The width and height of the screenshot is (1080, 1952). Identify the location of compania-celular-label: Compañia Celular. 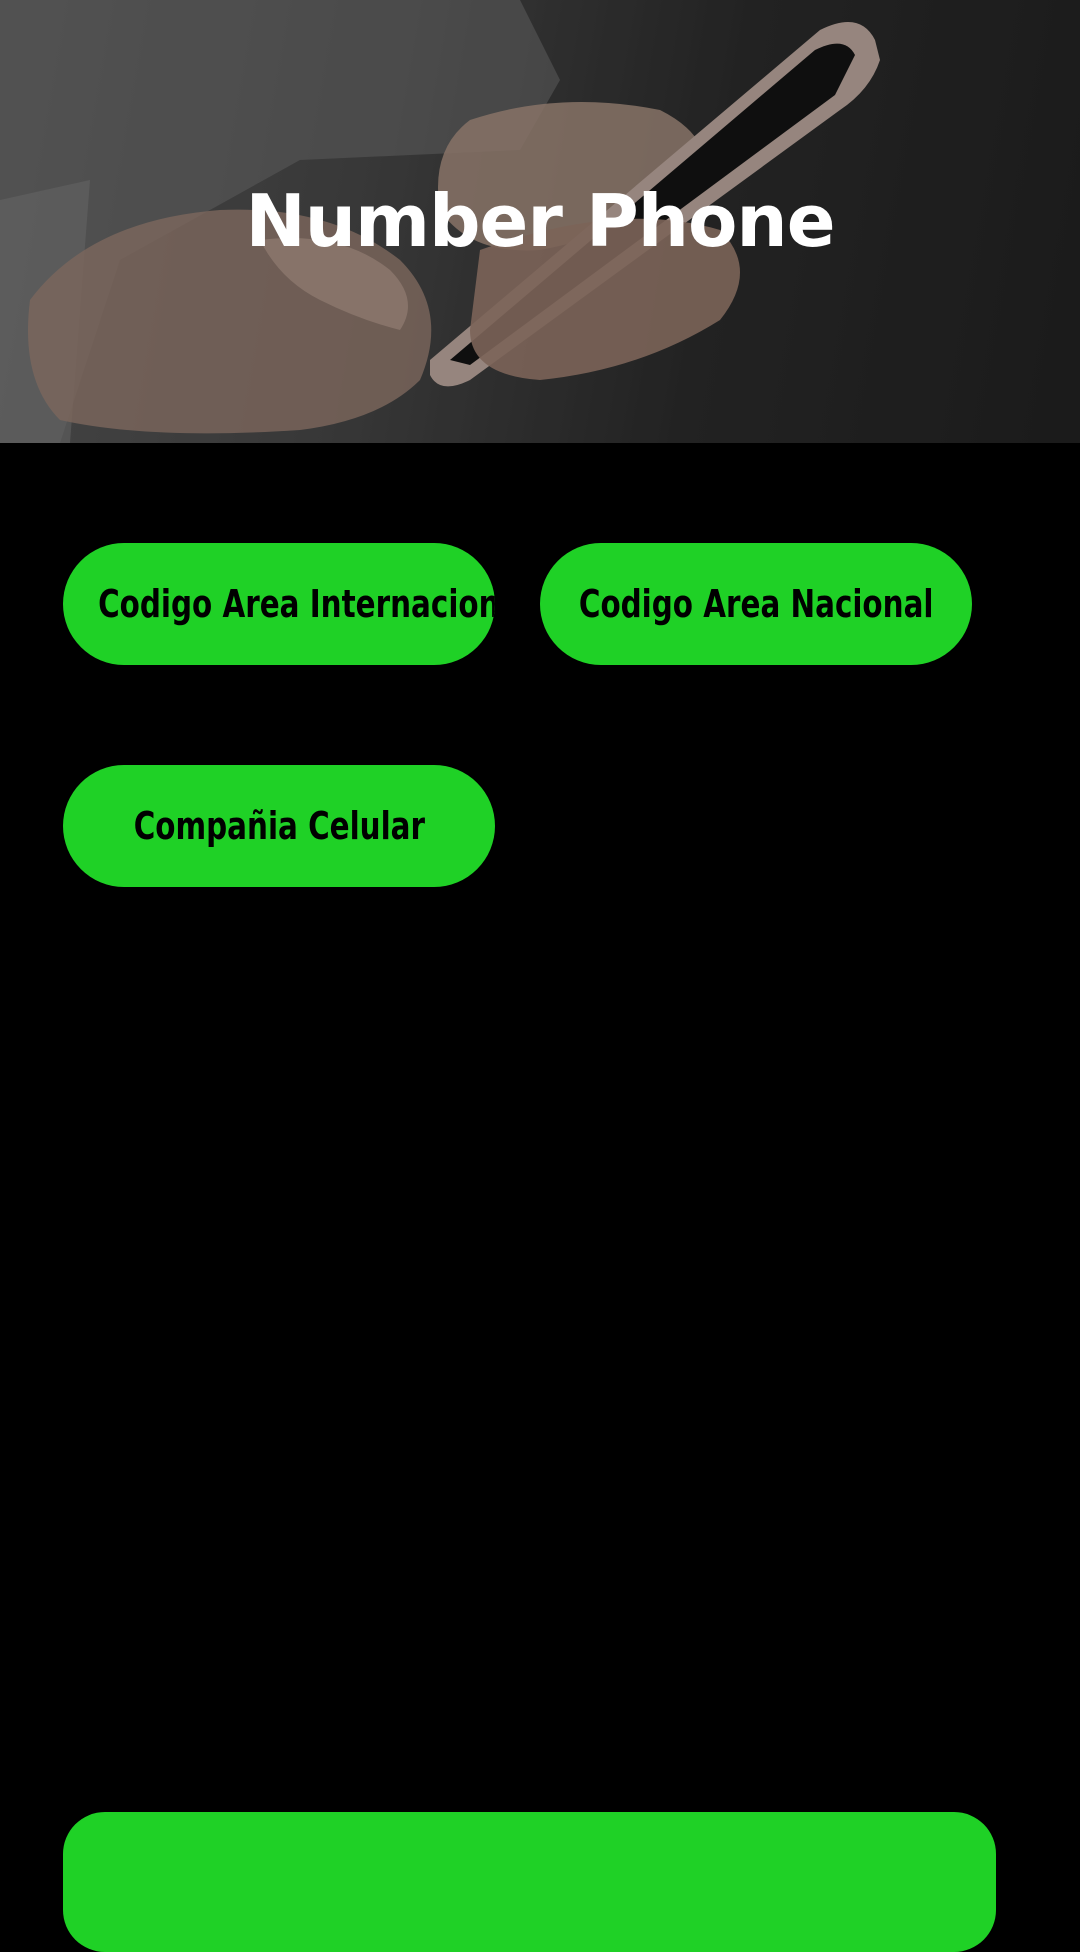
(279, 826).